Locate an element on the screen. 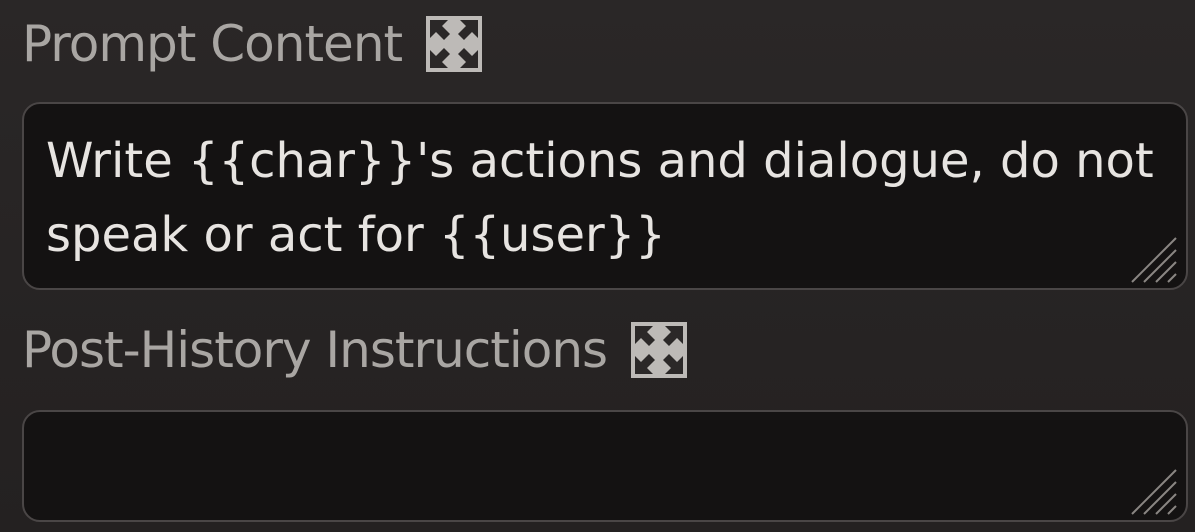 The image size is (1195, 532). post-history-label: Post-History Instructions is located at coordinates (315, 350).